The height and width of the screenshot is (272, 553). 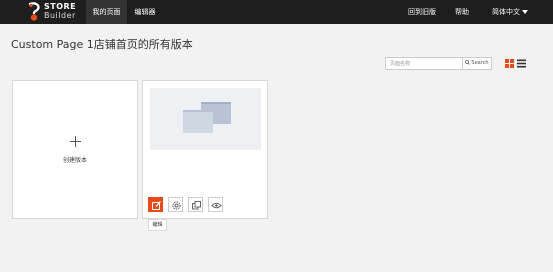 What do you see at coordinates (198, 121) in the screenshot?
I see `thumbnail-page-front` at bounding box center [198, 121].